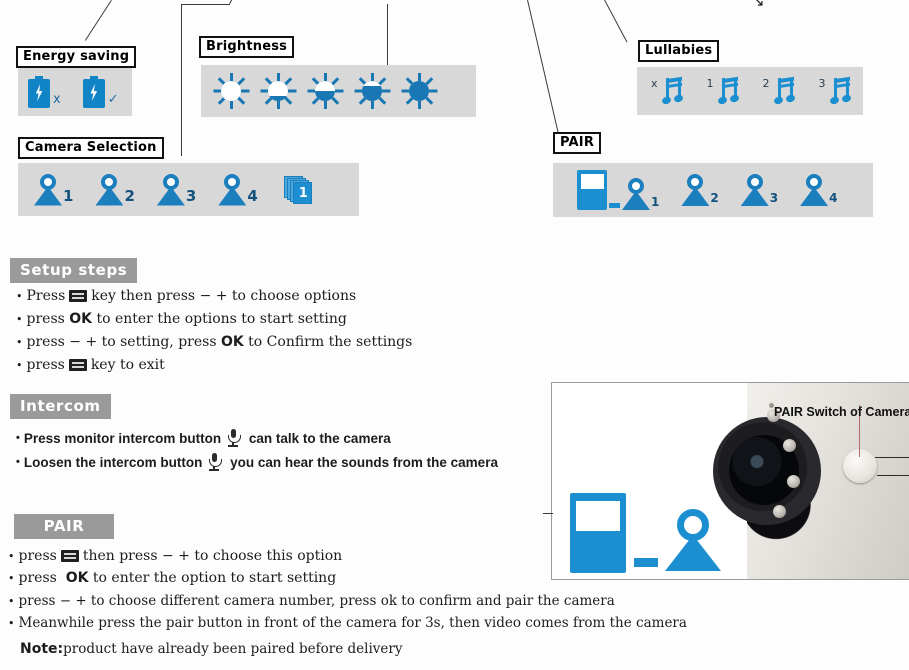 The width and height of the screenshot is (909, 670). Describe the element at coordinates (700, 190) in the screenshot. I see `pair-option-2: 2` at that location.